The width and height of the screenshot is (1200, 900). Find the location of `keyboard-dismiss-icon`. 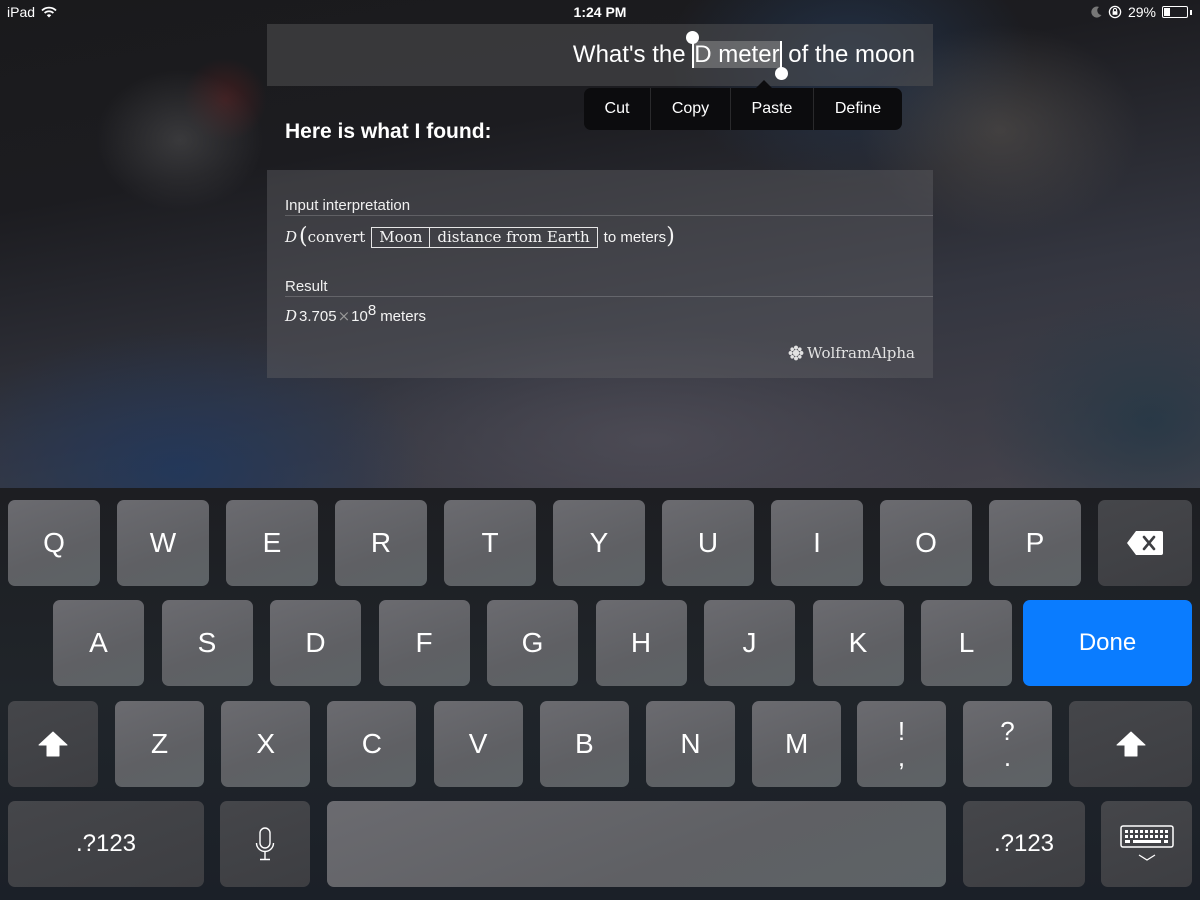

keyboard-dismiss-icon is located at coordinates (1146, 843).